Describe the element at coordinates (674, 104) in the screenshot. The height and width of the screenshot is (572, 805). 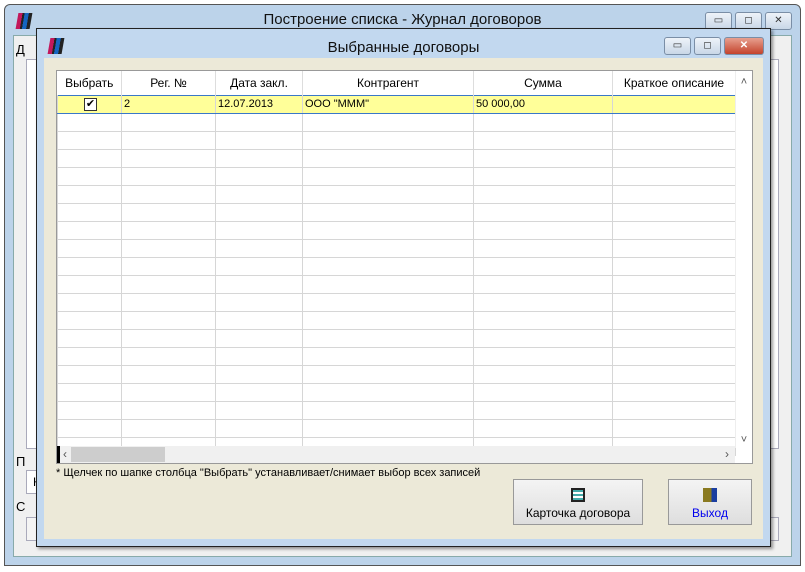
I see `description-cell` at that location.